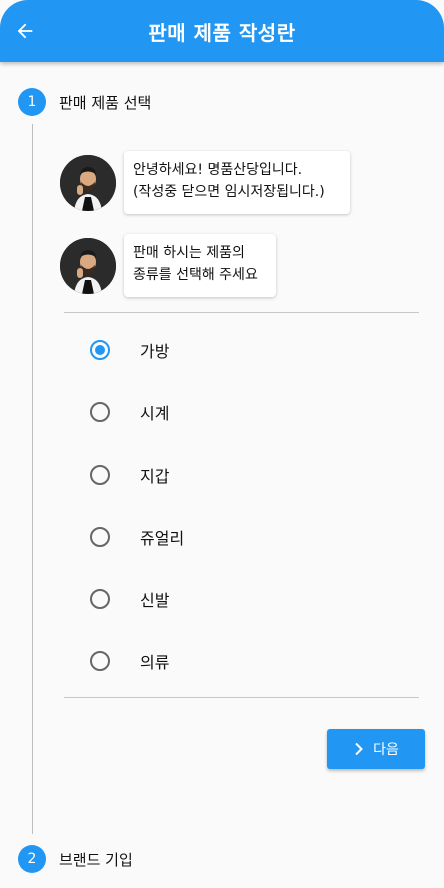 This screenshot has height=888, width=444. Describe the element at coordinates (155, 351) in the screenshot. I see `option-label: 가방` at that location.